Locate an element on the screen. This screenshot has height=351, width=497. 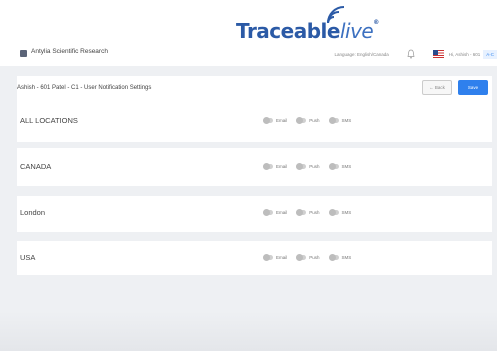
app-logo-icon is located at coordinates (23, 53).